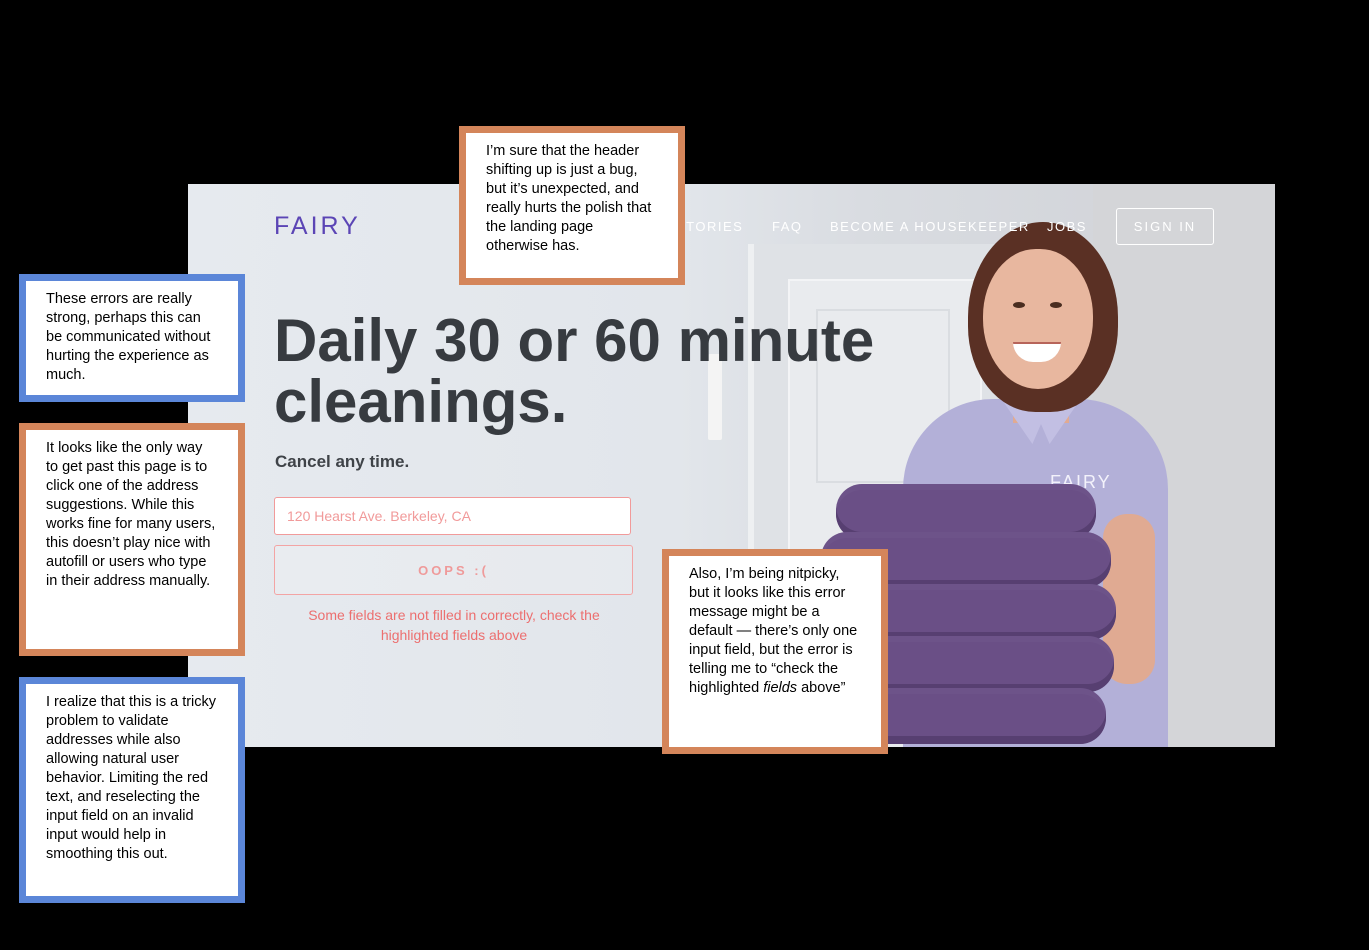  I want to click on address-input, so click(452, 516).